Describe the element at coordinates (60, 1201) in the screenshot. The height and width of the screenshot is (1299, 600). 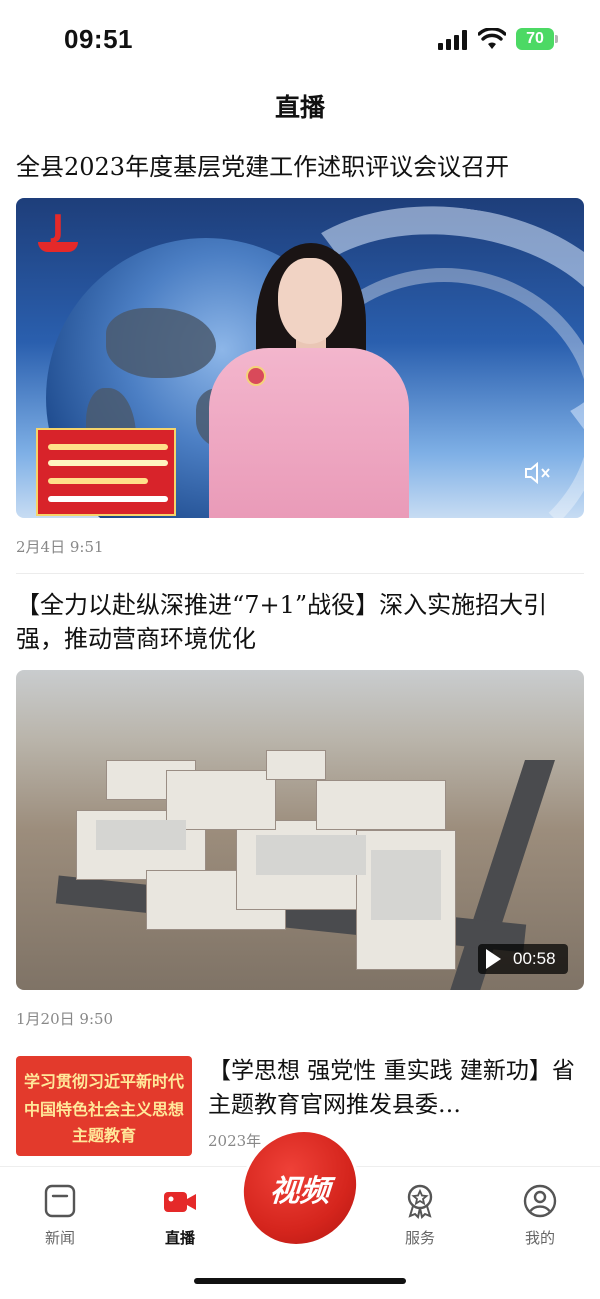
I see `news-icon` at that location.